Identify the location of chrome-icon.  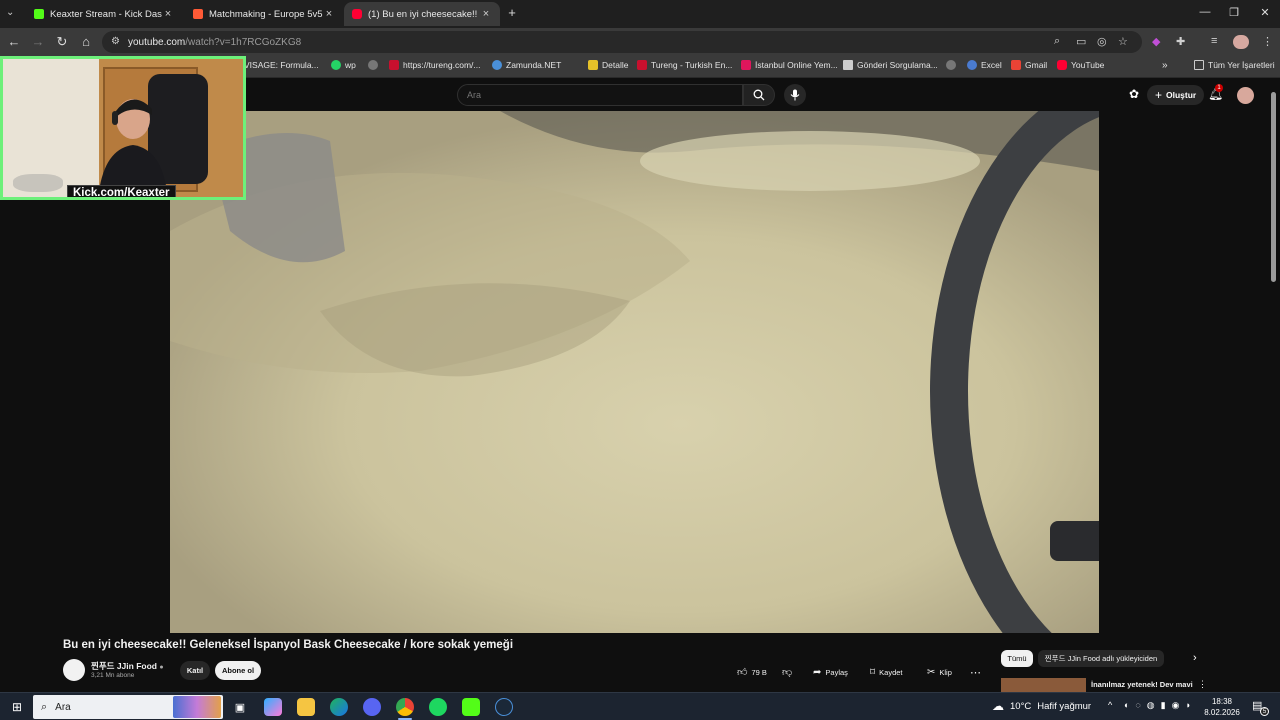
(405, 707).